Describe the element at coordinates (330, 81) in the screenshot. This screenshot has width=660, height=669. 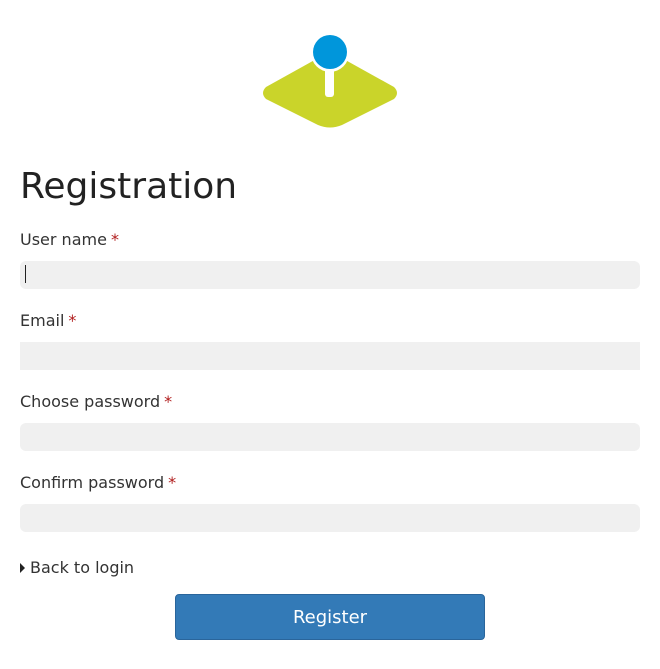
I see `map-pin-logo-icon` at that location.